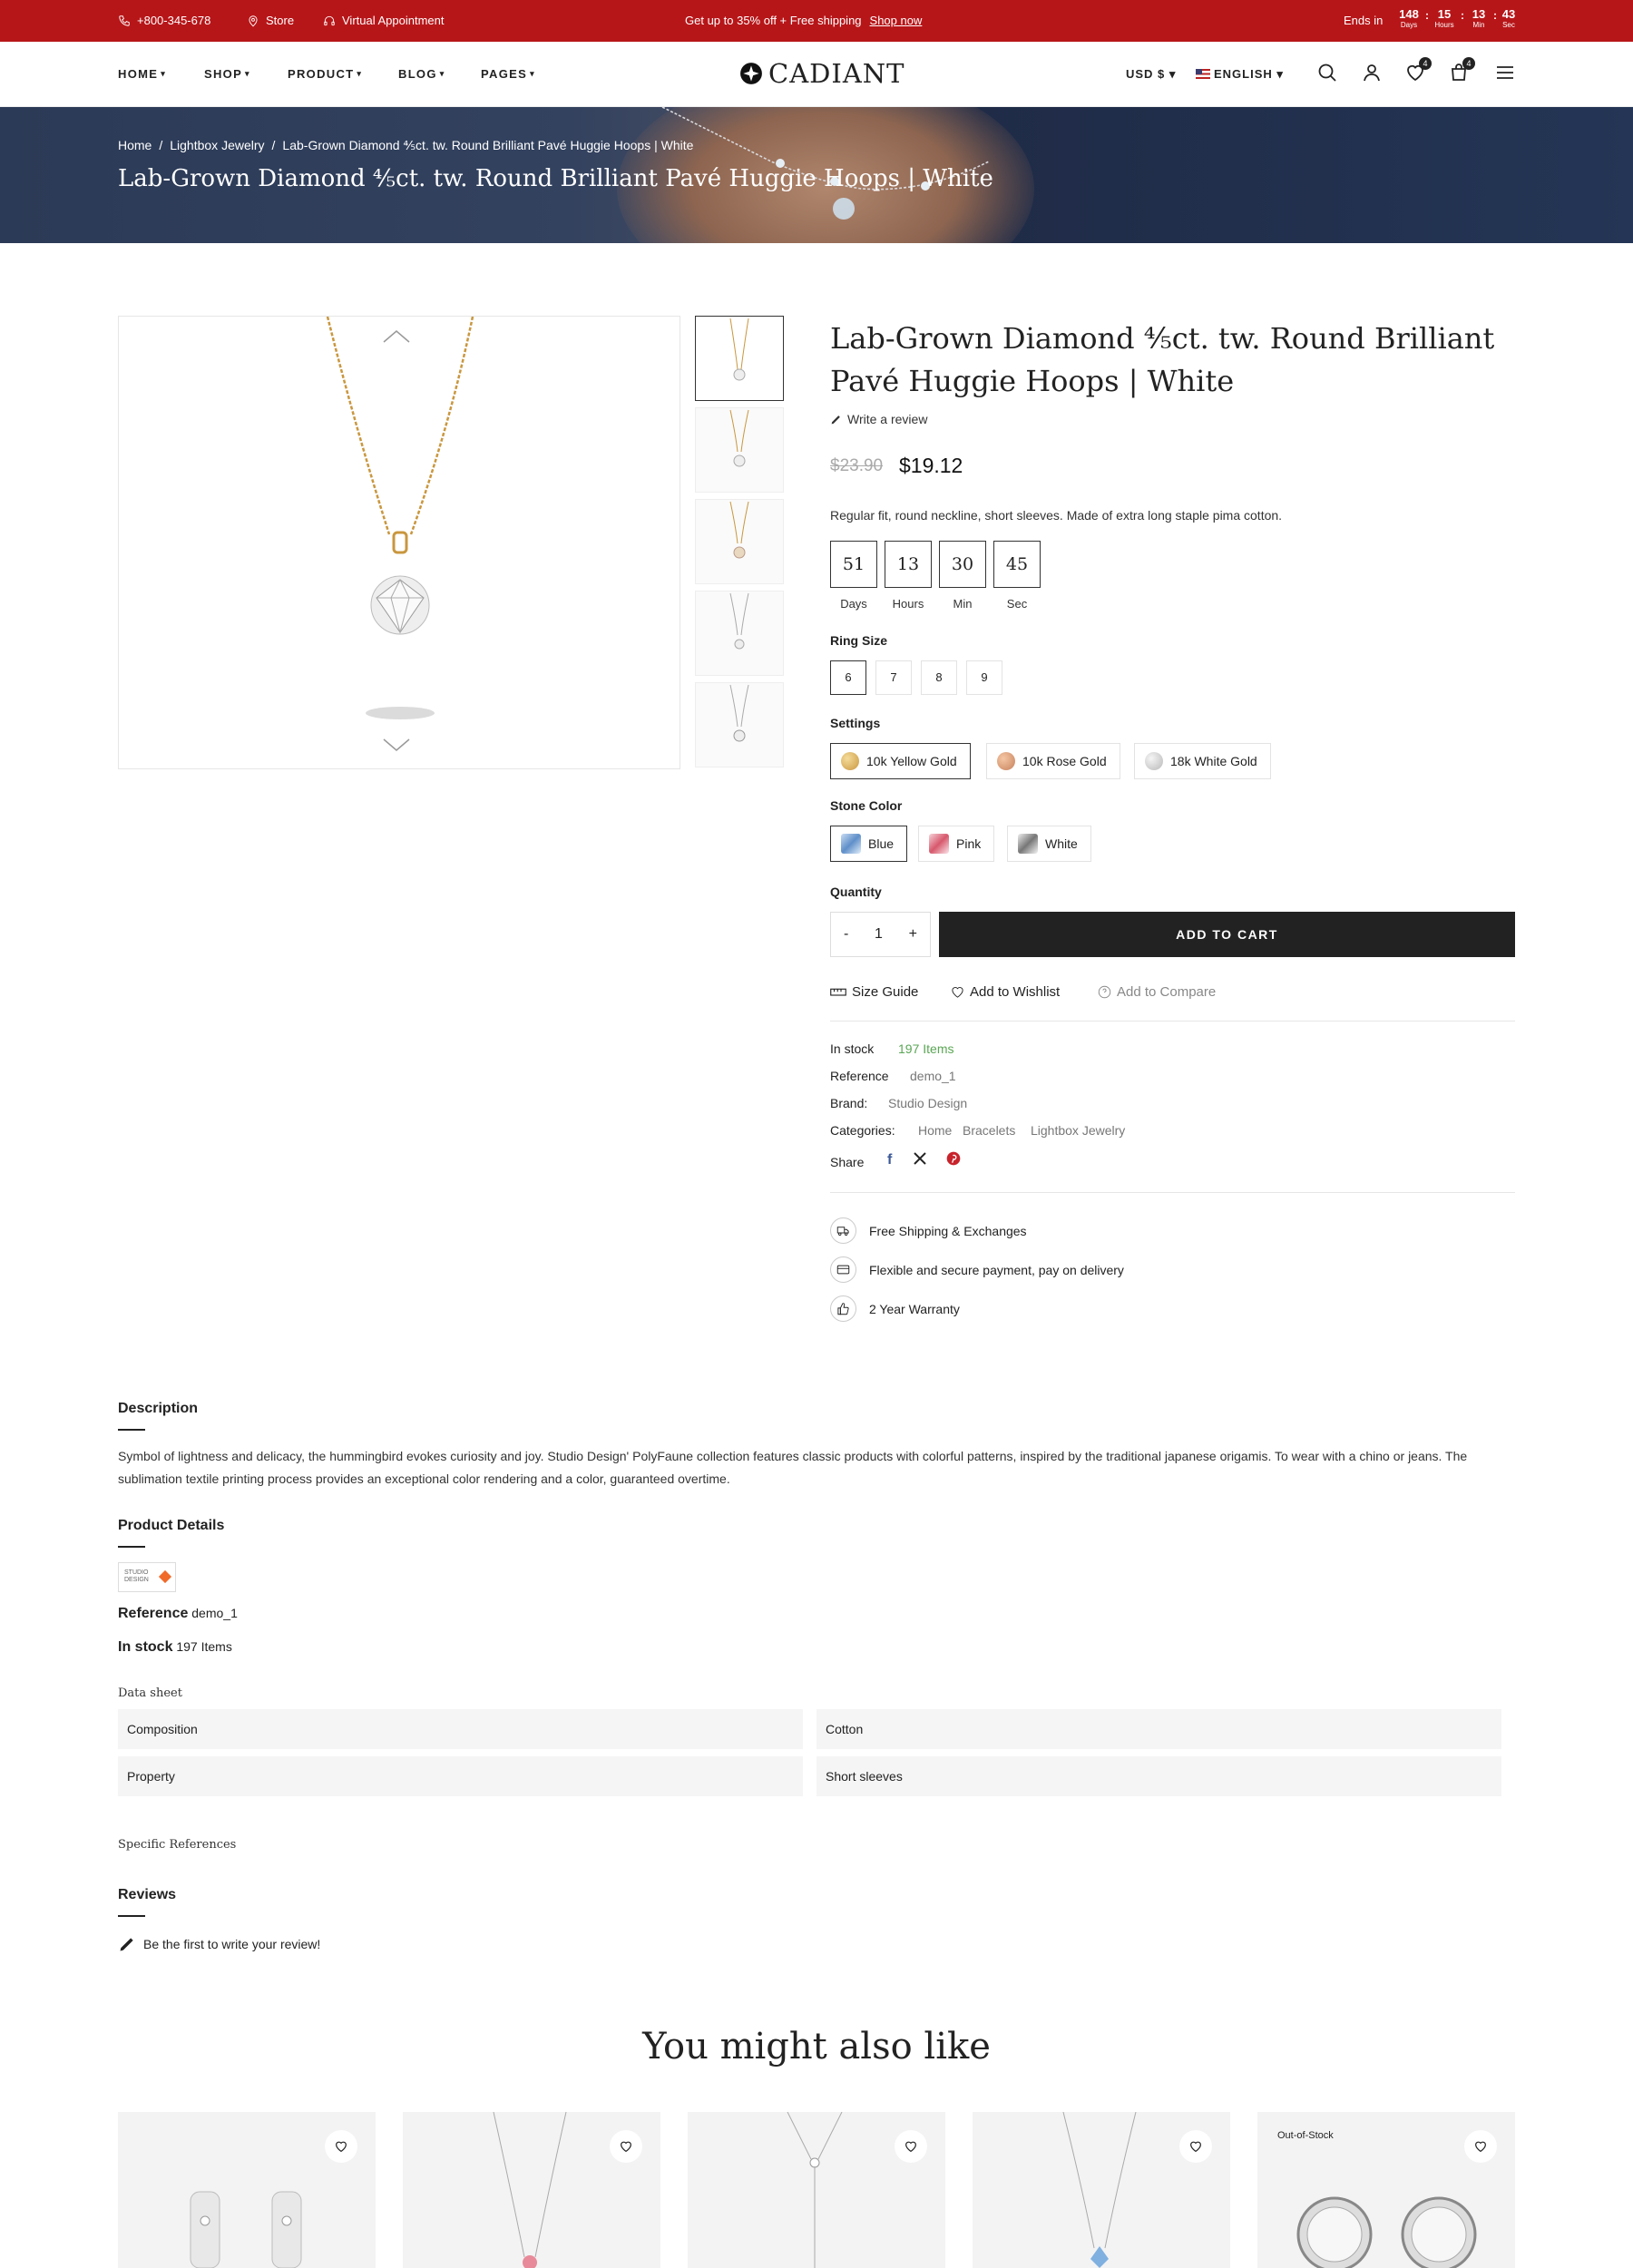 The width and height of the screenshot is (1633, 2268). What do you see at coordinates (1409, 18) in the screenshot?
I see `topbar-countdown-days: 148 Days` at bounding box center [1409, 18].